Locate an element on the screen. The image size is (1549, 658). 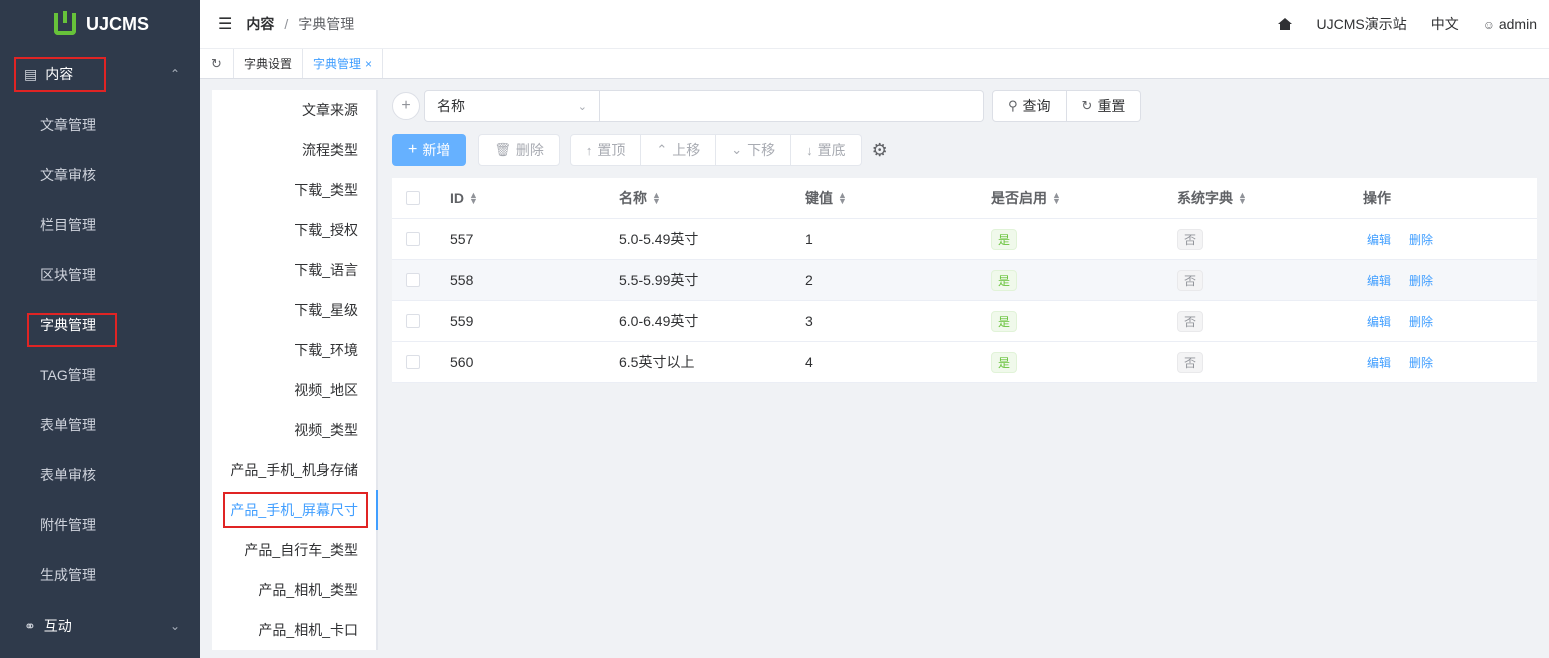
arrow-down-icon: ↓ is located at coordinates (809, 150).